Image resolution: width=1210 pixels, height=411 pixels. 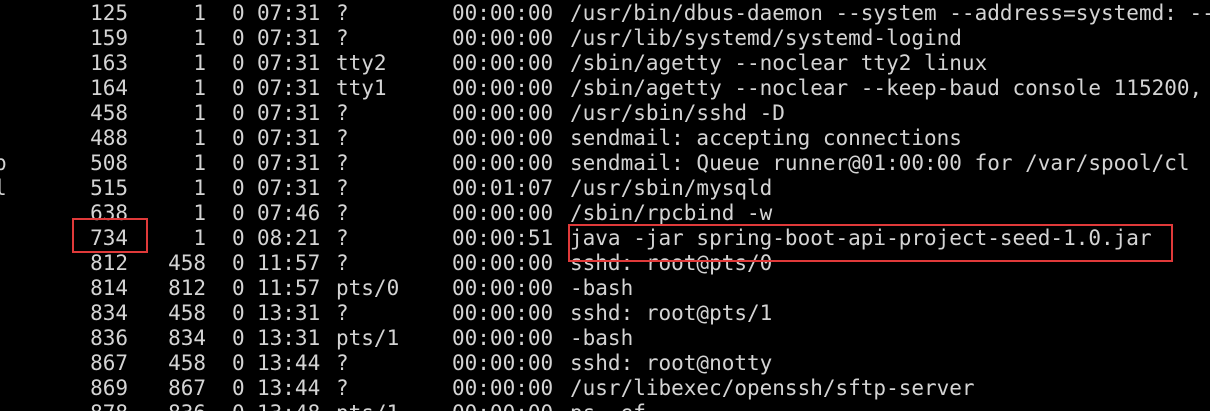 I want to click on pid-cell: 125, so click(x=109, y=13).